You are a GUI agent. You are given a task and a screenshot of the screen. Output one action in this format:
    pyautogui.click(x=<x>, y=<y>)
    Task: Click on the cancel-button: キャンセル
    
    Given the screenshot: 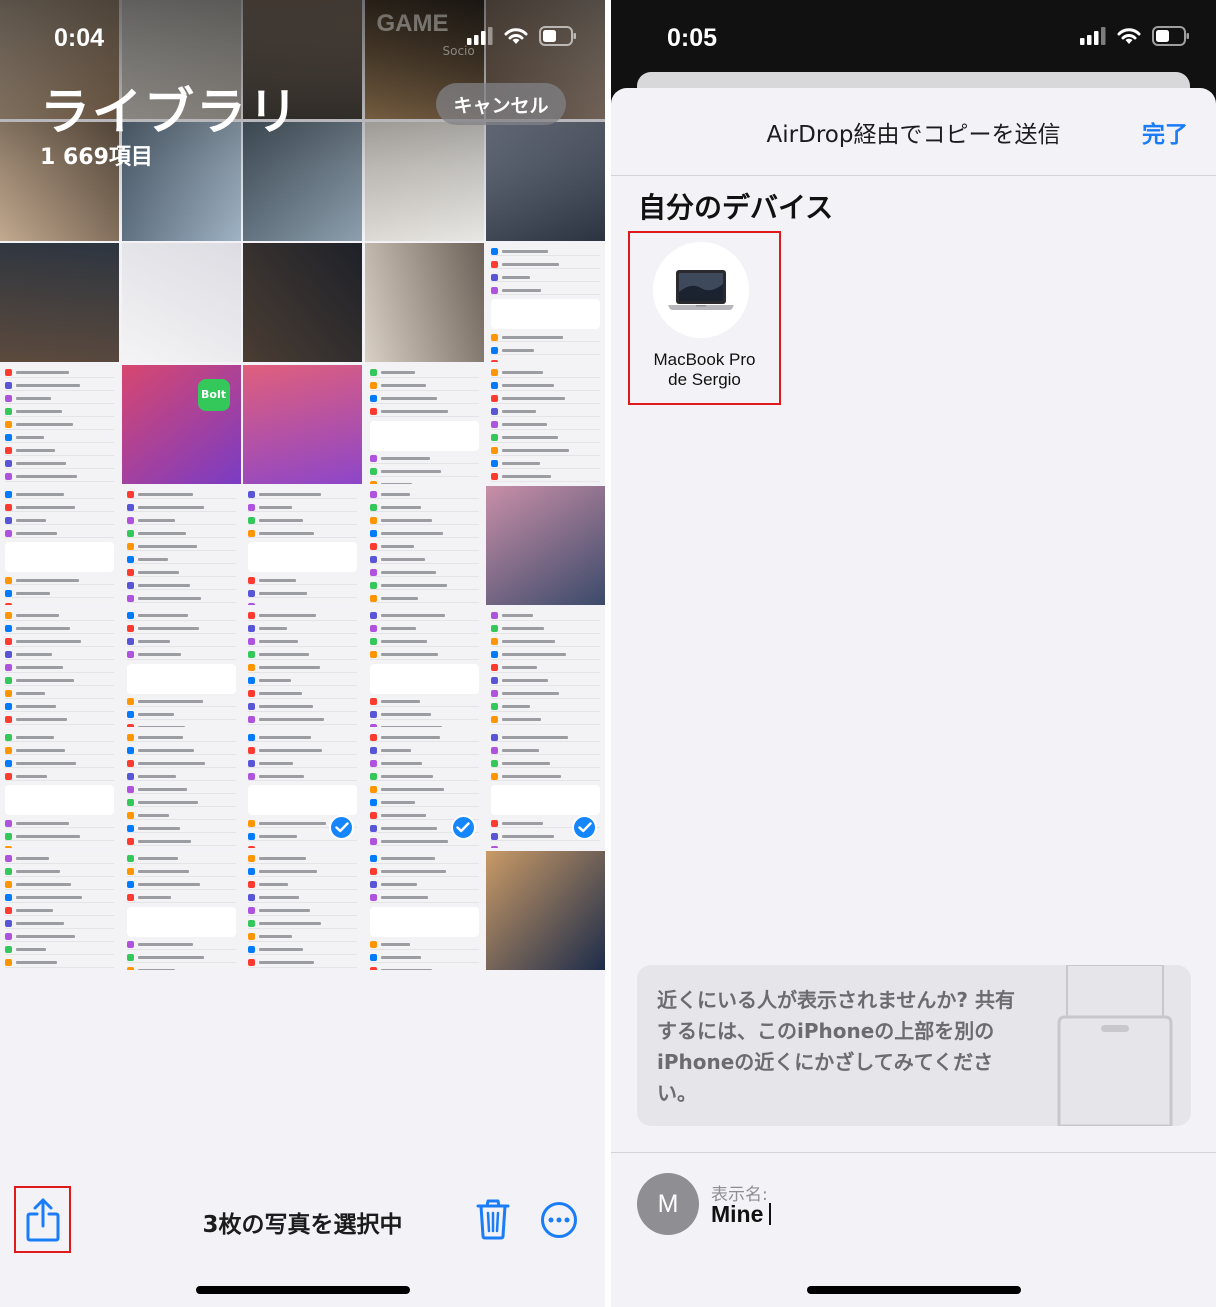 What is the action you would take?
    pyautogui.click(x=501, y=104)
    